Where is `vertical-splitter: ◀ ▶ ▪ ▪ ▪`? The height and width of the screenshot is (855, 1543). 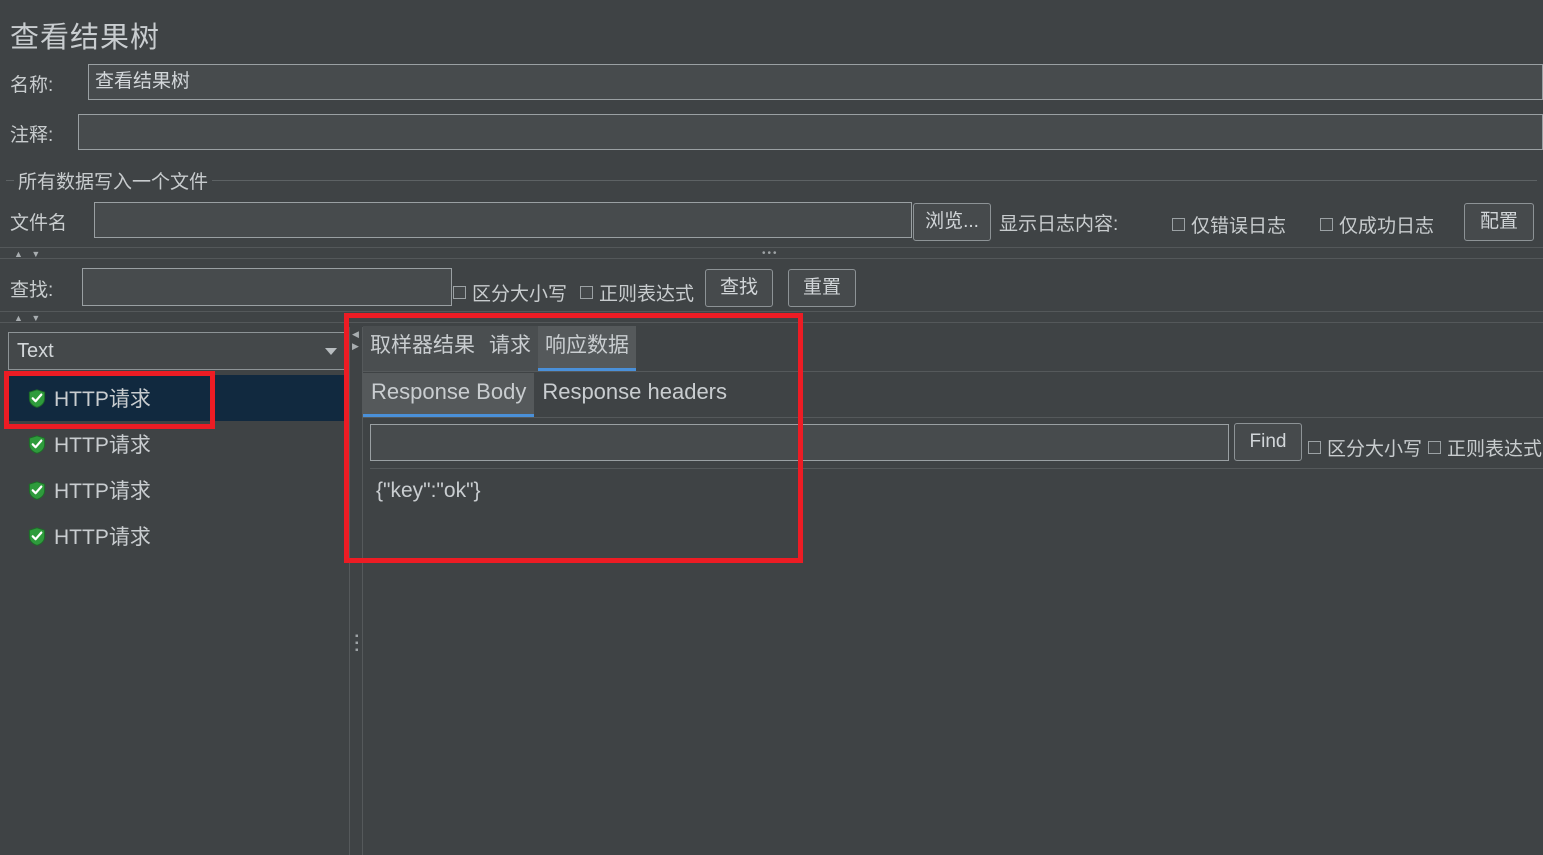
vertical-splitter: ◀ ▶ ▪ ▪ ▪ is located at coordinates (356, 591).